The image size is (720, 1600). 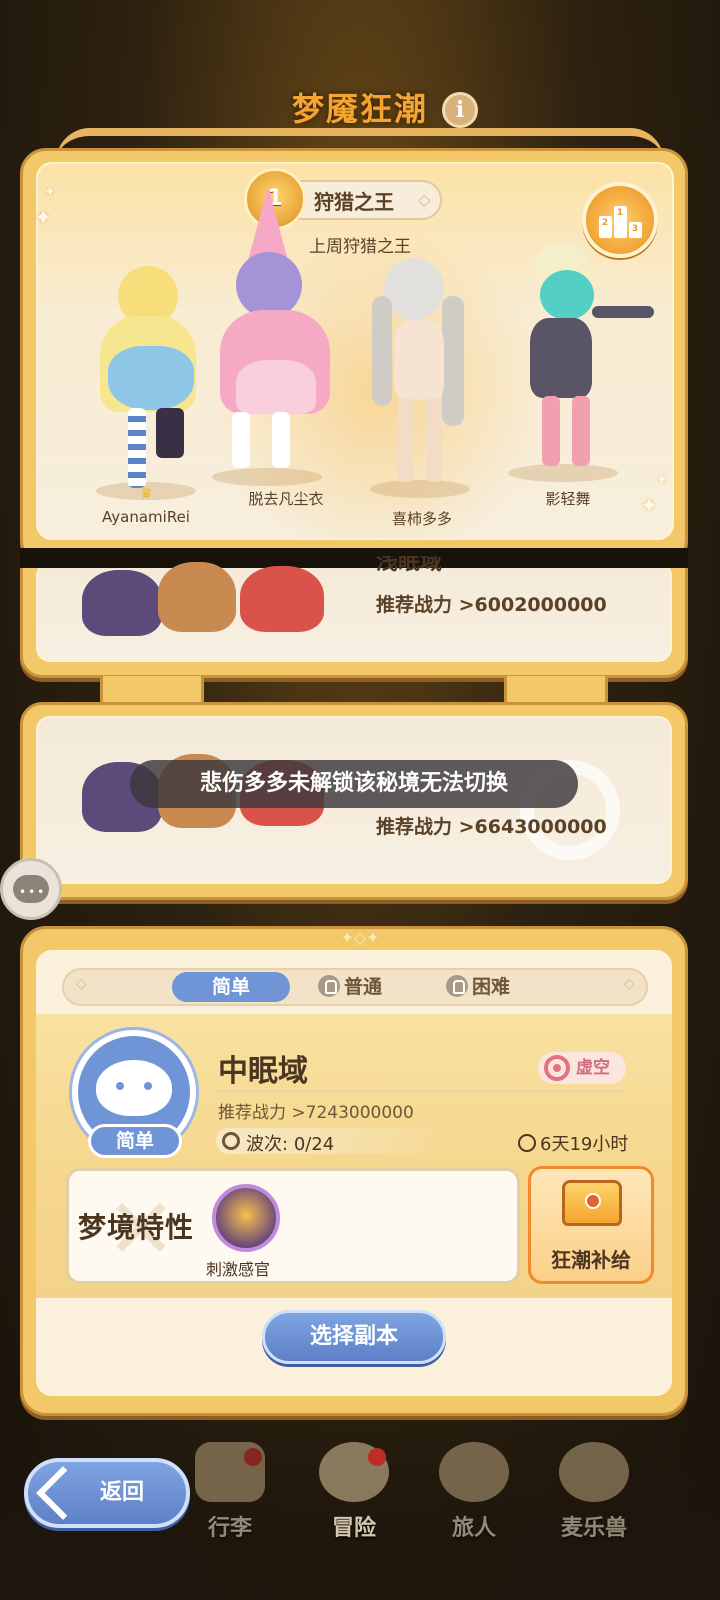 What do you see at coordinates (135, 1141) in the screenshot?
I see `difficulty-label: 简单` at bounding box center [135, 1141].